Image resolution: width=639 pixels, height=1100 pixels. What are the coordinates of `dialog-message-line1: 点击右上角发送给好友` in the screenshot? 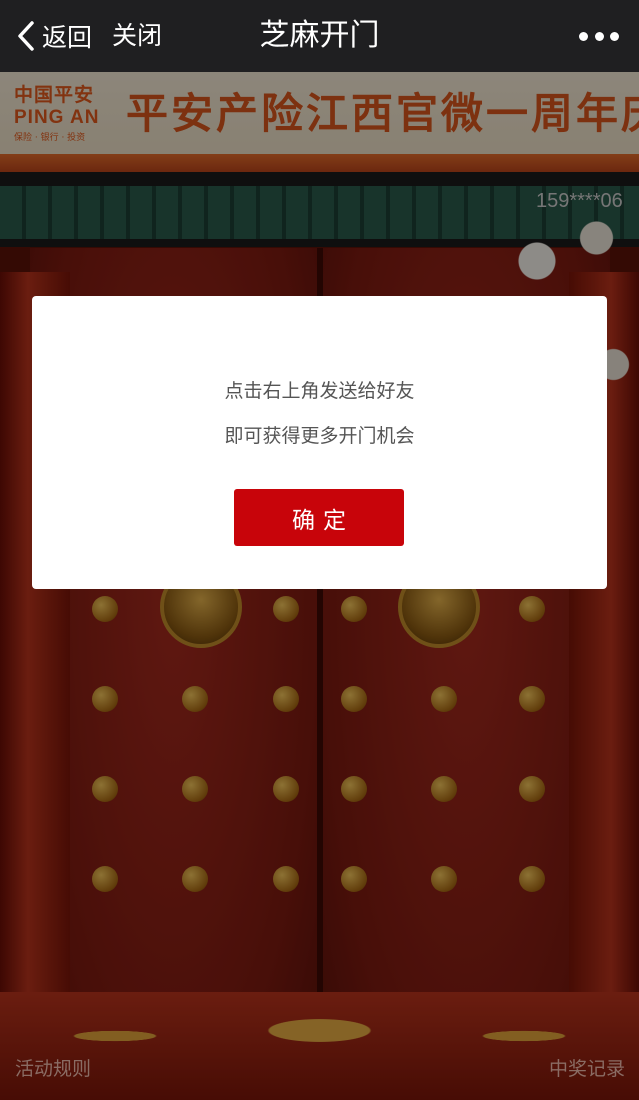 It's located at (319, 391).